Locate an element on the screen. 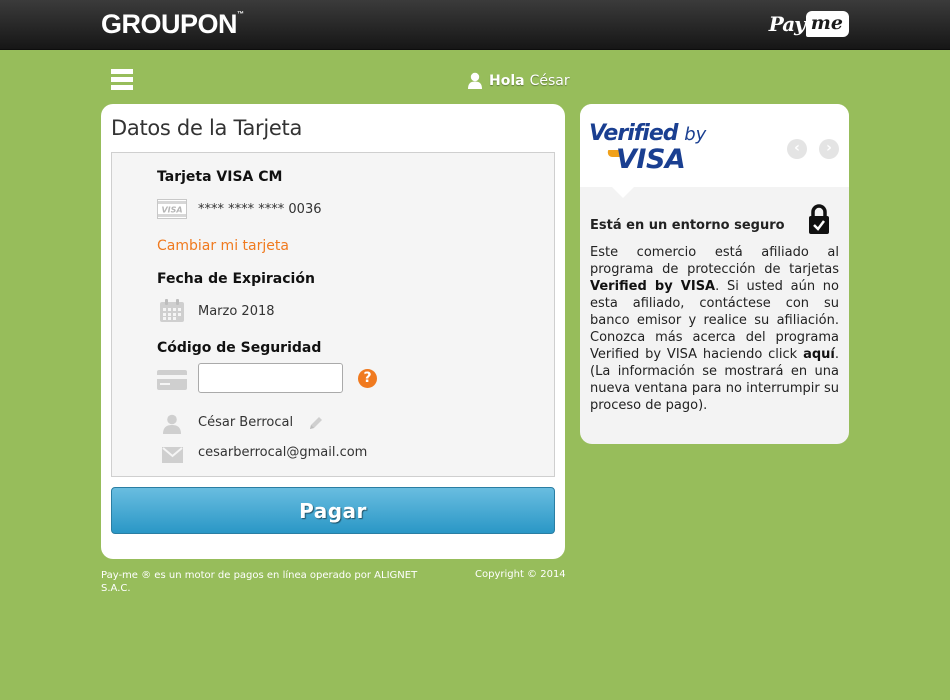 This screenshot has width=950, height=700. calendar-icon is located at coordinates (172, 310).